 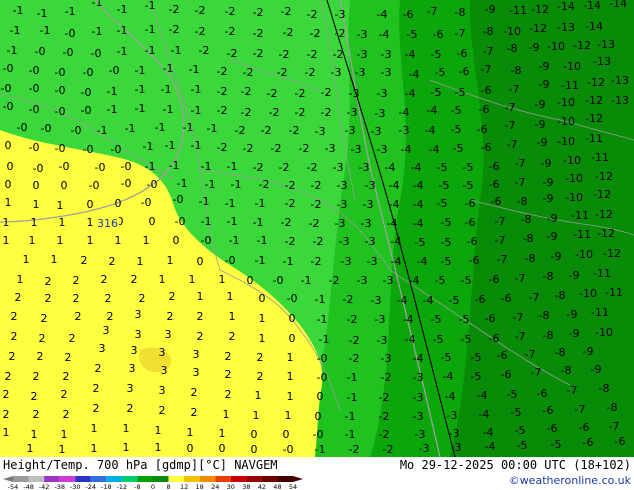 I want to click on temperature-value: -13, so click(x=566, y=27).